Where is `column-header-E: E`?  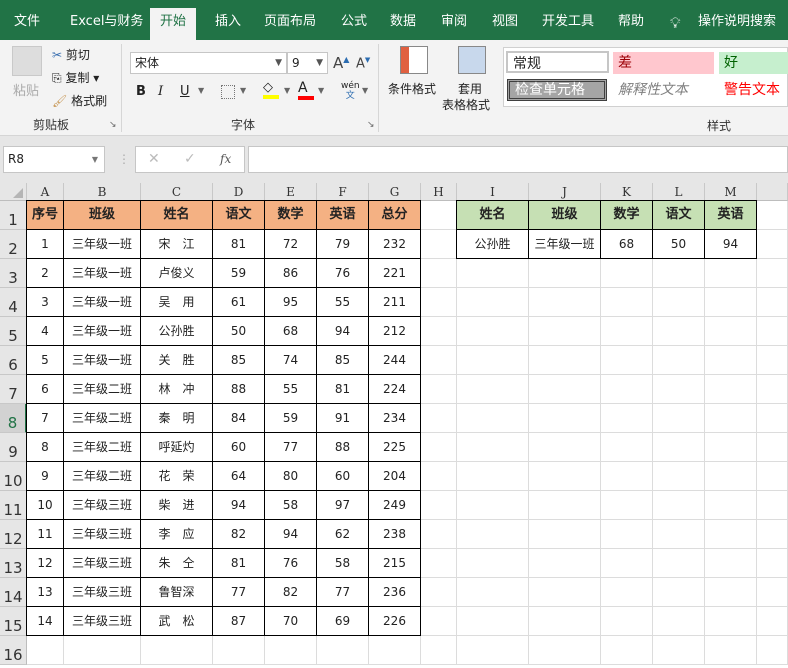 column-header-E: E is located at coordinates (291, 192).